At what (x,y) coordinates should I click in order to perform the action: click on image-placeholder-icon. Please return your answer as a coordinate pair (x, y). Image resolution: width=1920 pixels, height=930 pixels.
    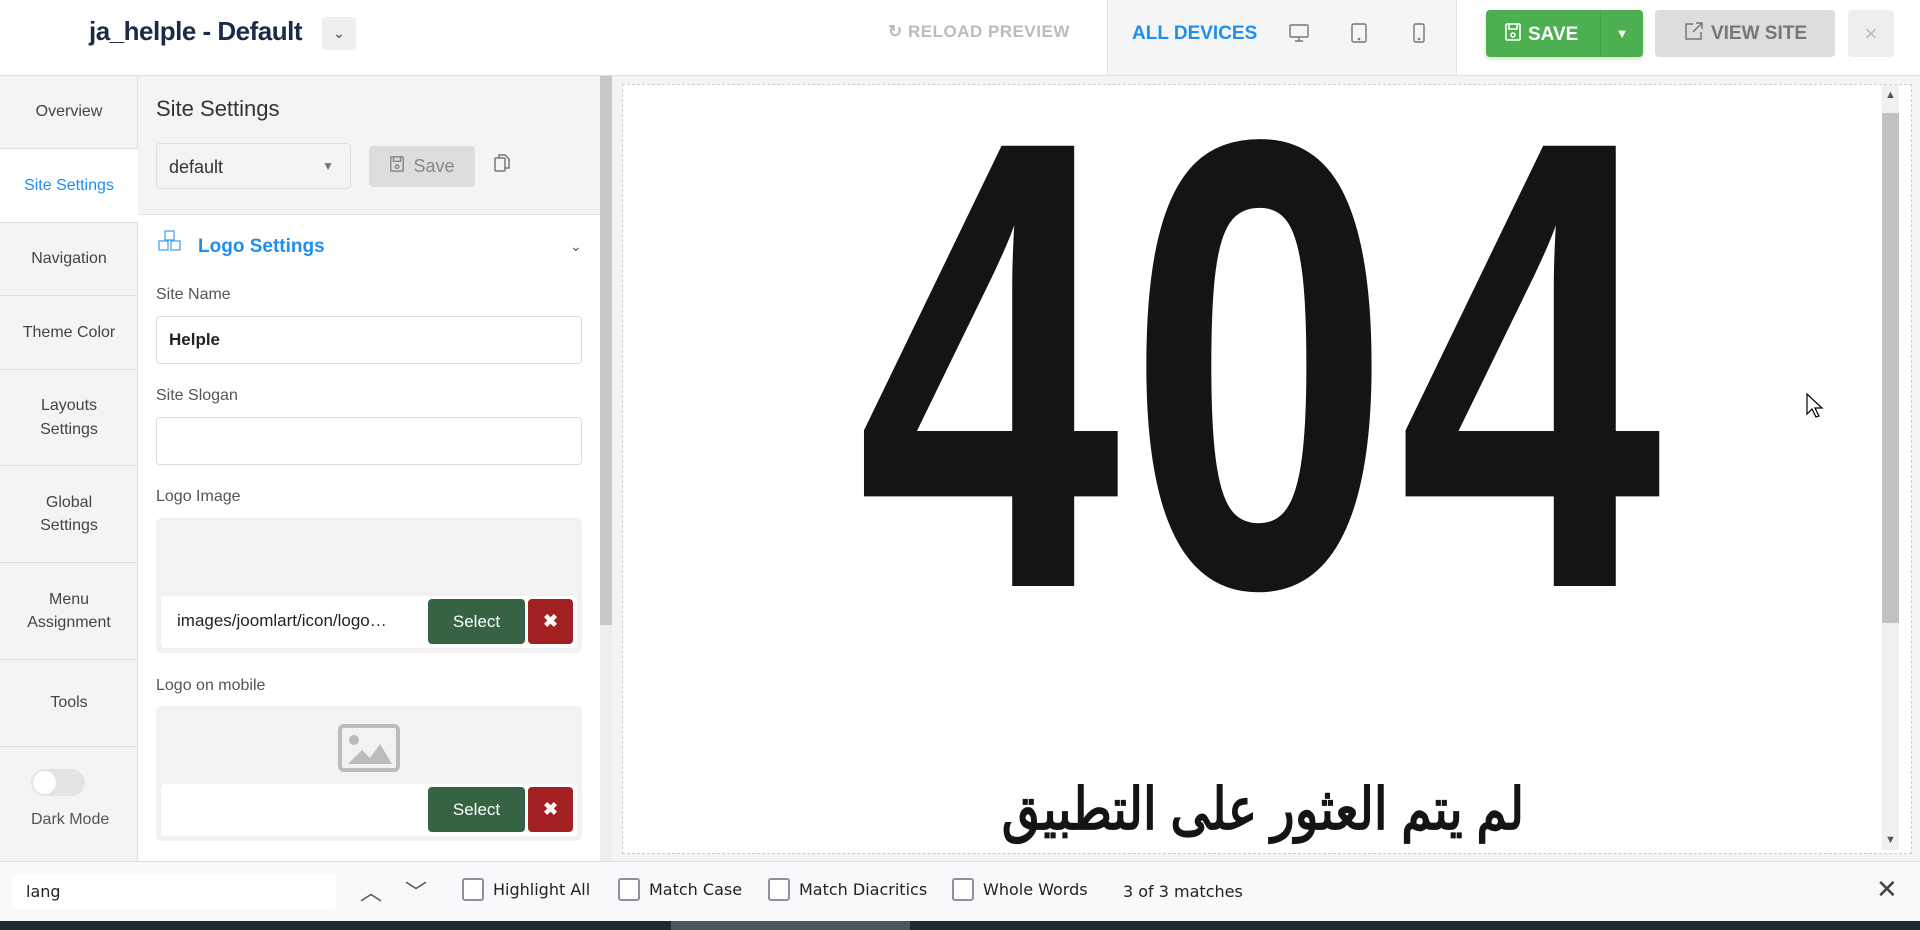
    Looking at the image, I should click on (369, 750).